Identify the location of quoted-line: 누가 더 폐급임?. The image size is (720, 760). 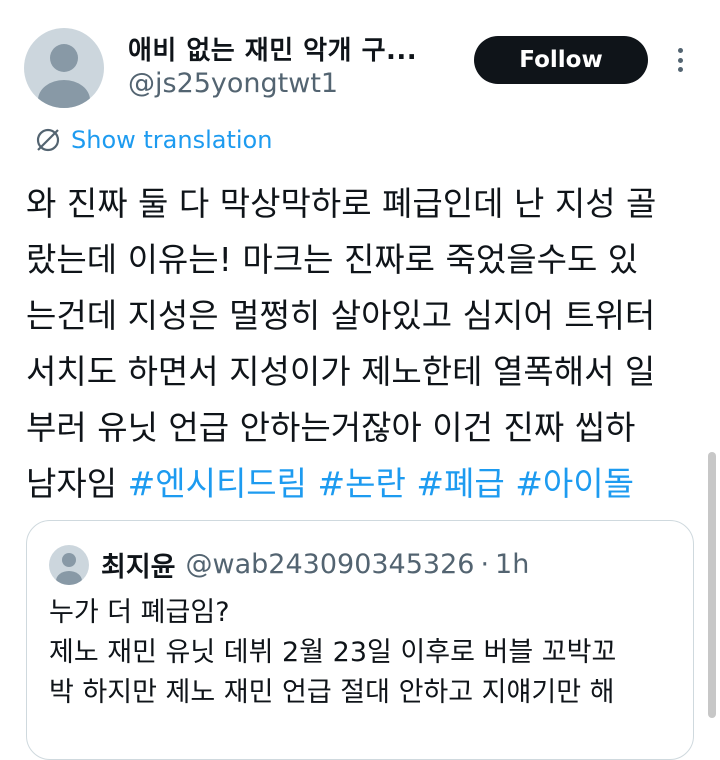
(139, 612).